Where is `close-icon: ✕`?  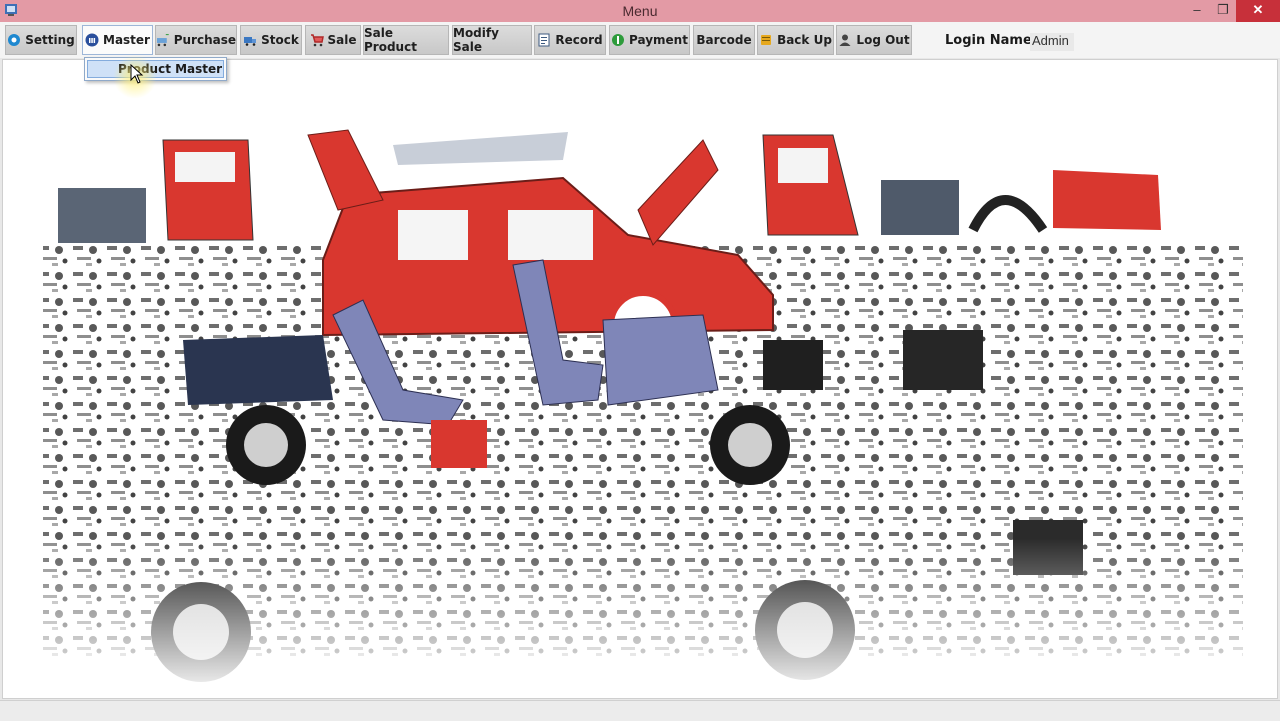
close-icon: ✕ is located at coordinates (1258, 9).